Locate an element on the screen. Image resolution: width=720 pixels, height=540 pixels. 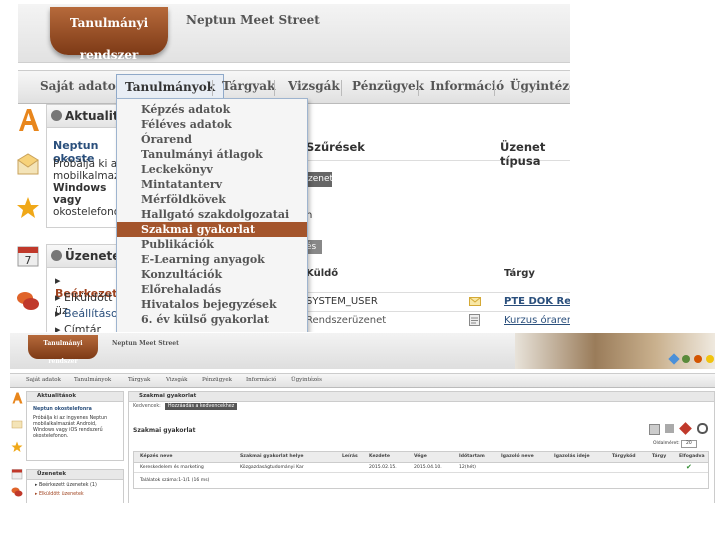
szuresek-label: Szűrések is located at coordinates (335, 147).